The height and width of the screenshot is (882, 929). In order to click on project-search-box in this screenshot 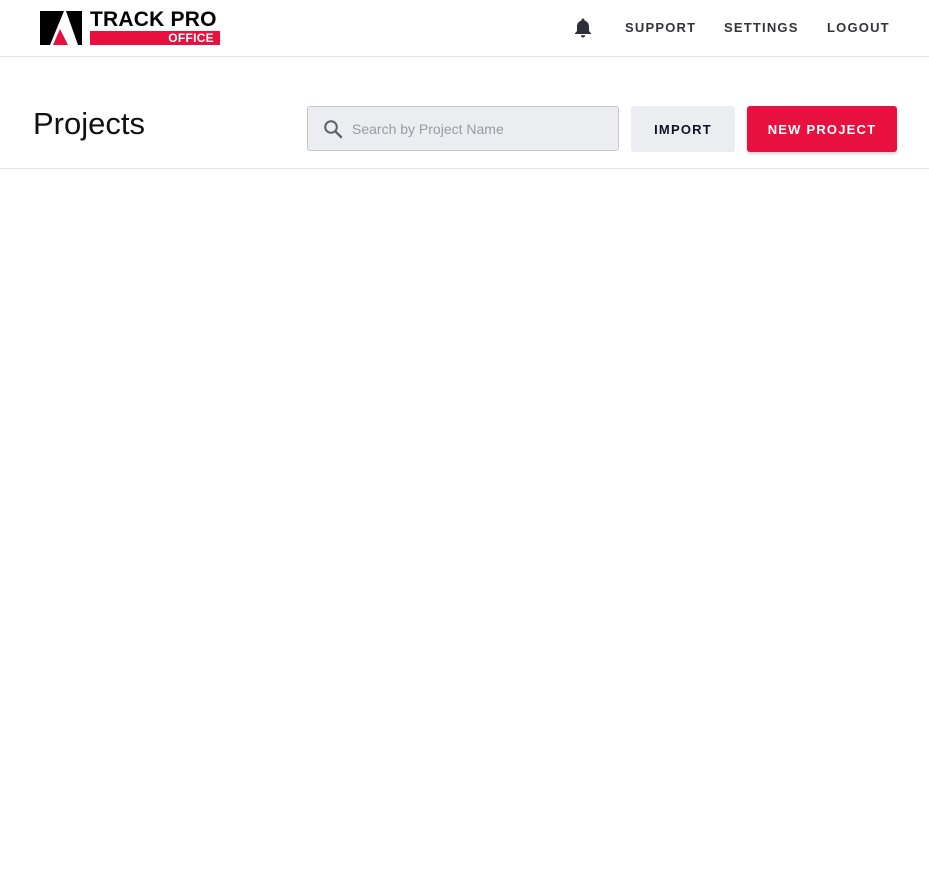, I will do `click(463, 128)`.